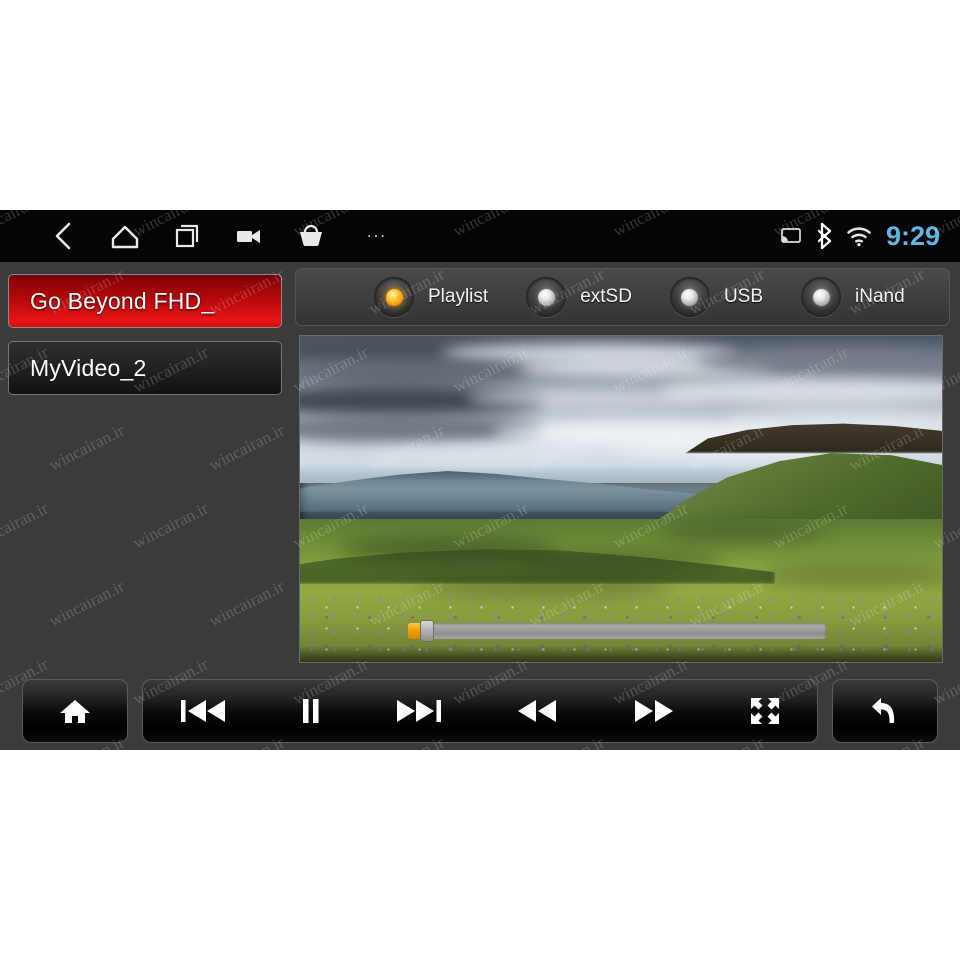 This screenshot has height=960, width=960. What do you see at coordinates (853, 297) in the screenshot?
I see `source-option-inand: iNand` at bounding box center [853, 297].